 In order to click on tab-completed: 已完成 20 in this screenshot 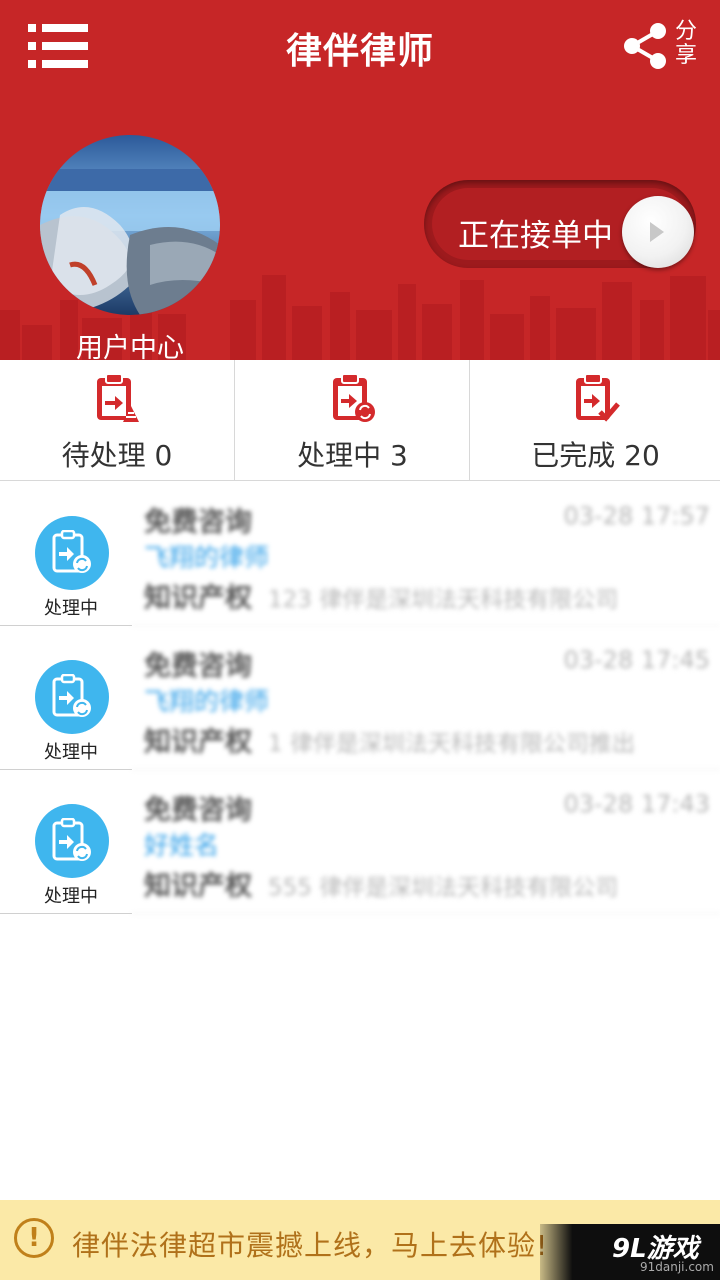, I will do `click(594, 420)`.